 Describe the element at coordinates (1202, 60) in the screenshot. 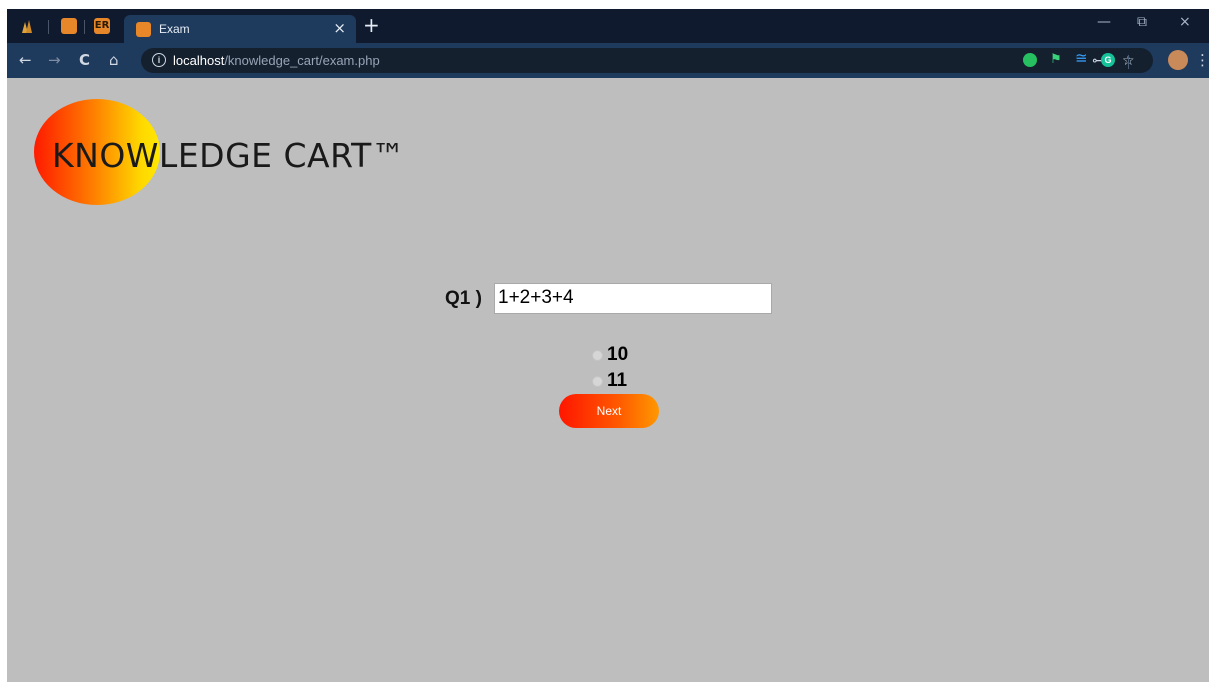

I see `browser-menu-icon: ⋮` at that location.